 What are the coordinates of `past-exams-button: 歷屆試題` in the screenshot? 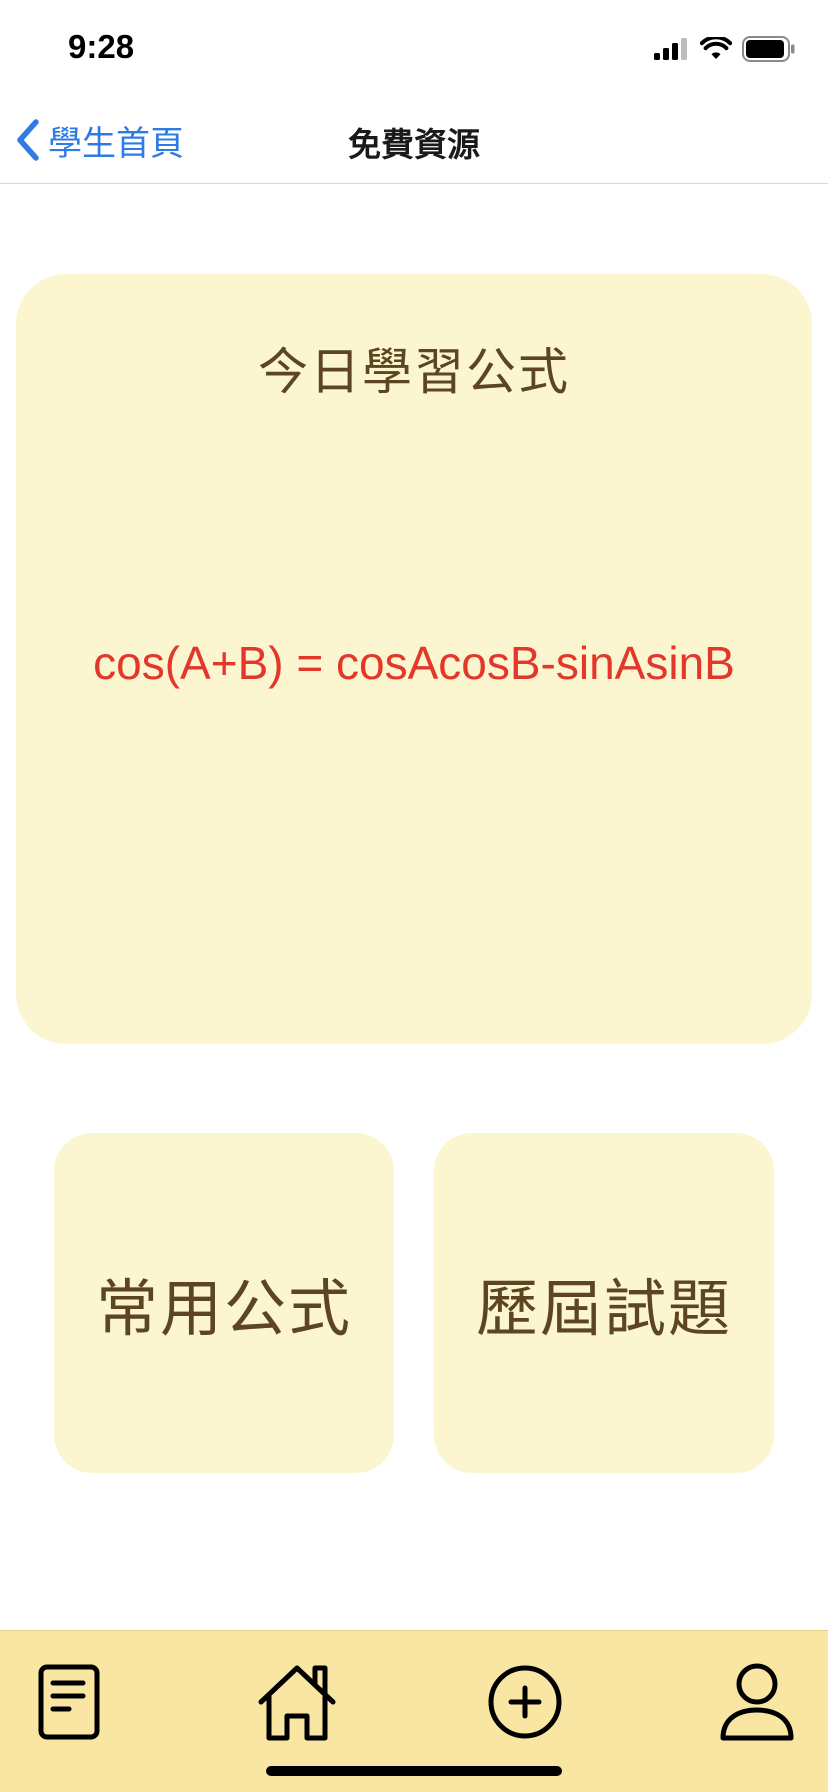 It's located at (604, 1303).